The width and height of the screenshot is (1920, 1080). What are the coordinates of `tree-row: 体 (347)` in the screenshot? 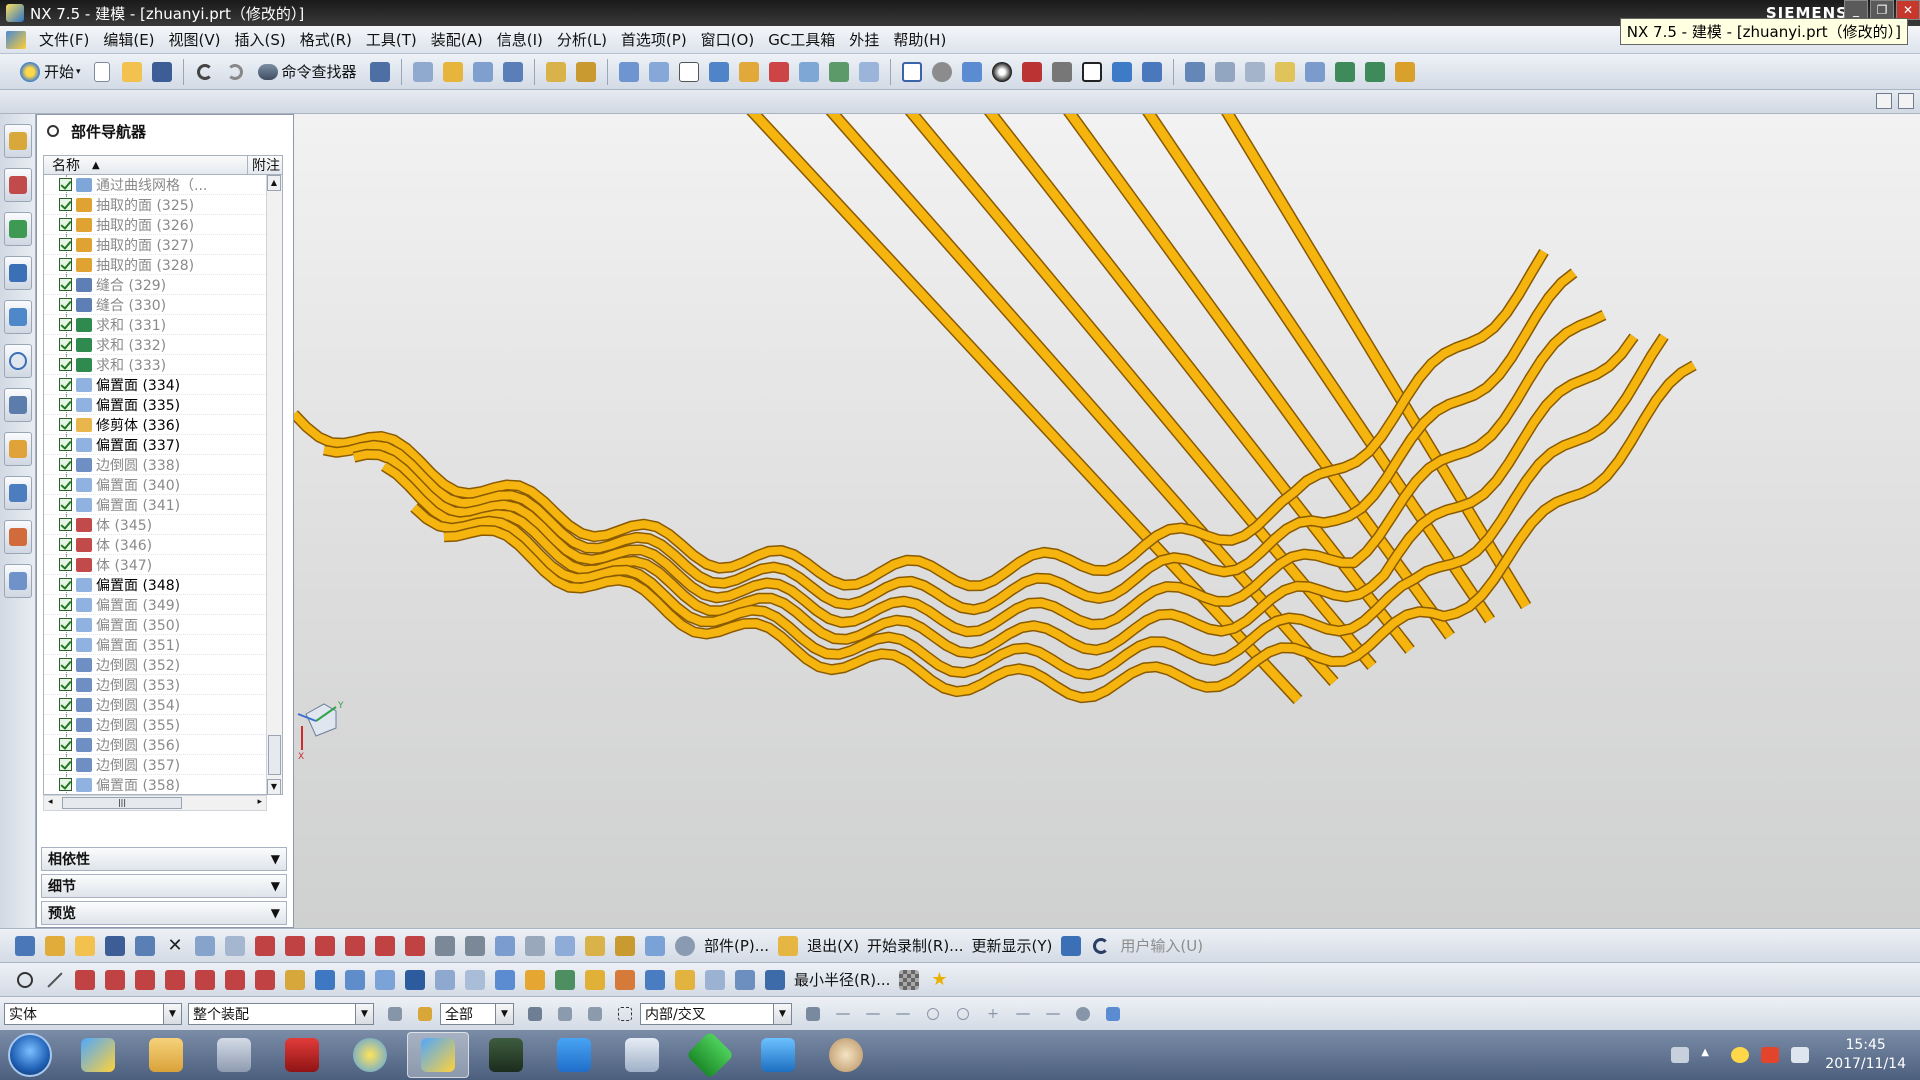 It's located at (163, 564).